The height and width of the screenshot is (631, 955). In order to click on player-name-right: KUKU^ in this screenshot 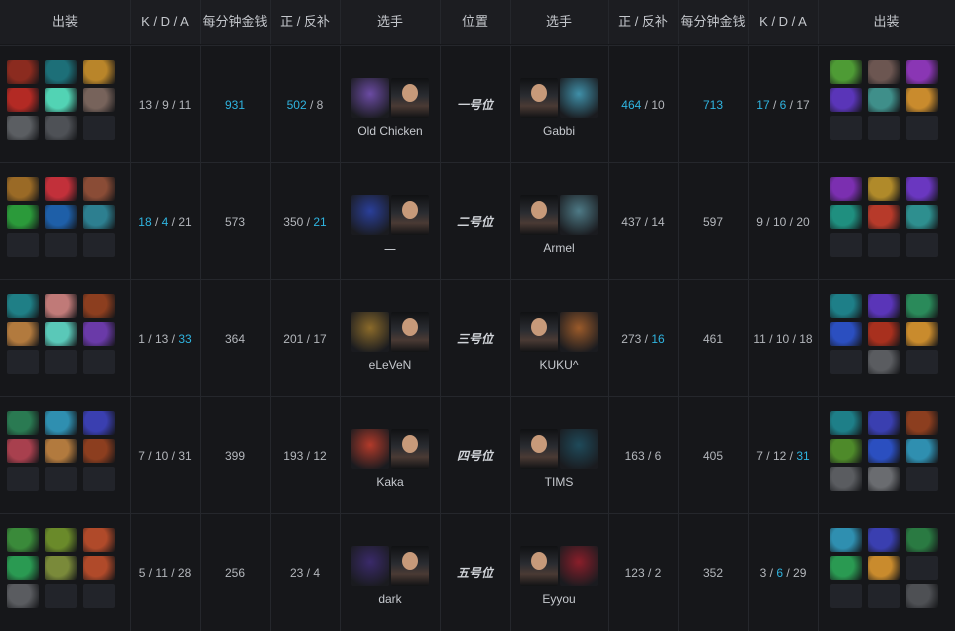, I will do `click(559, 365)`.